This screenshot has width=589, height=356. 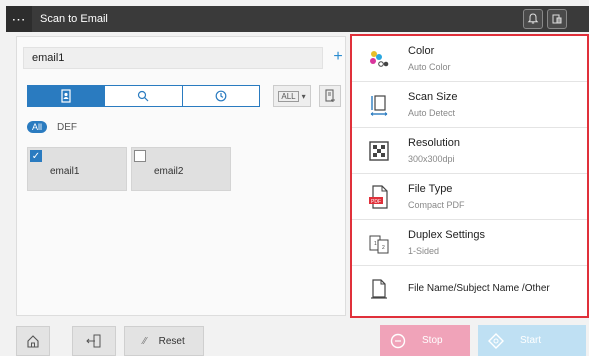 What do you see at coordinates (398, 340) in the screenshot?
I see `stop-icon` at bounding box center [398, 340].